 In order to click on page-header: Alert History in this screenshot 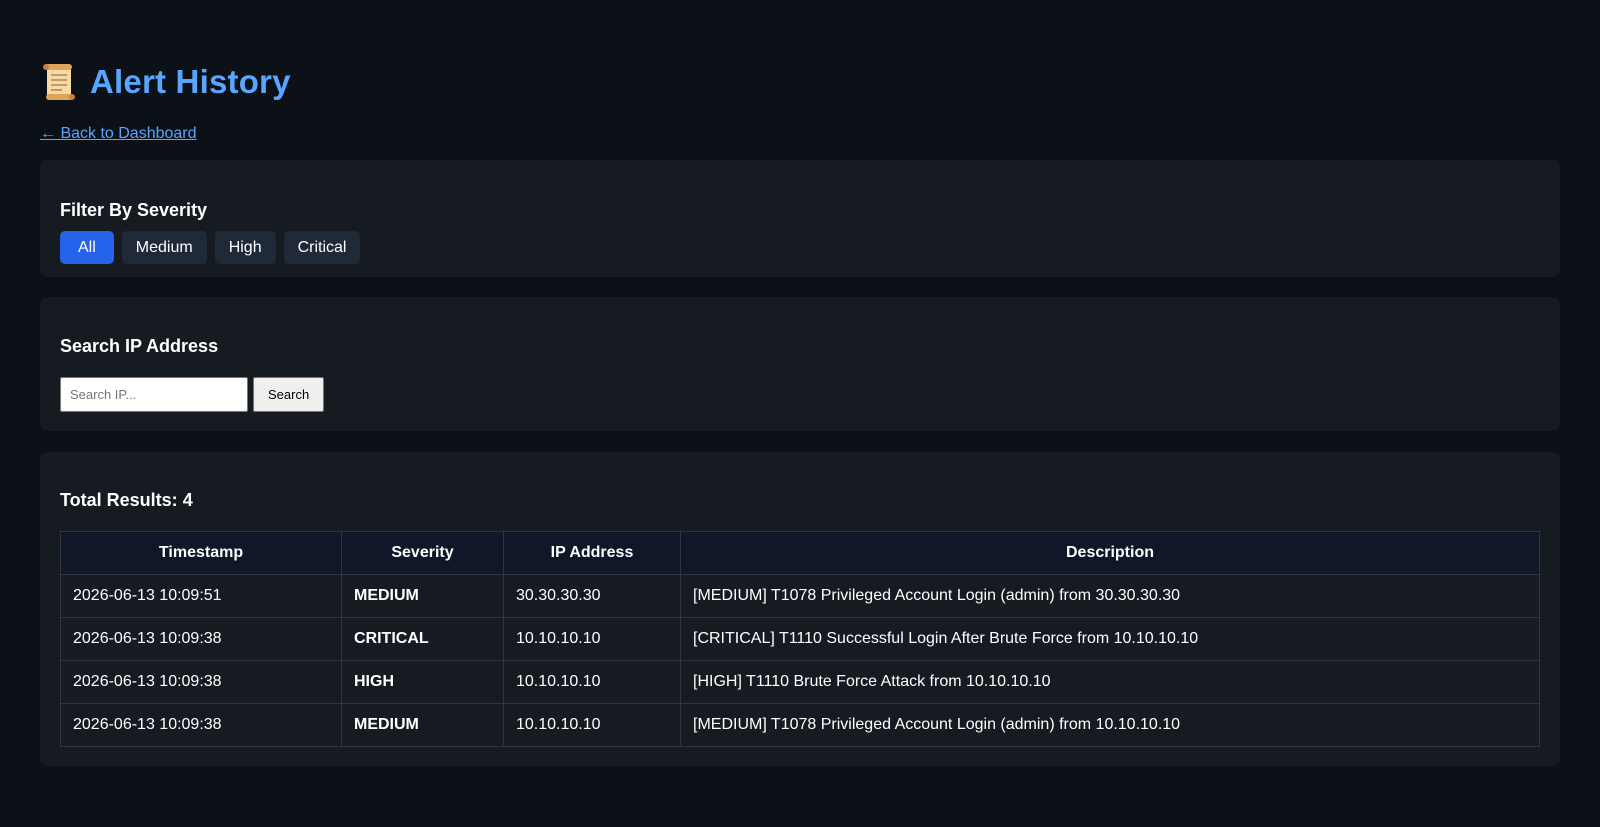, I will do `click(165, 82)`.